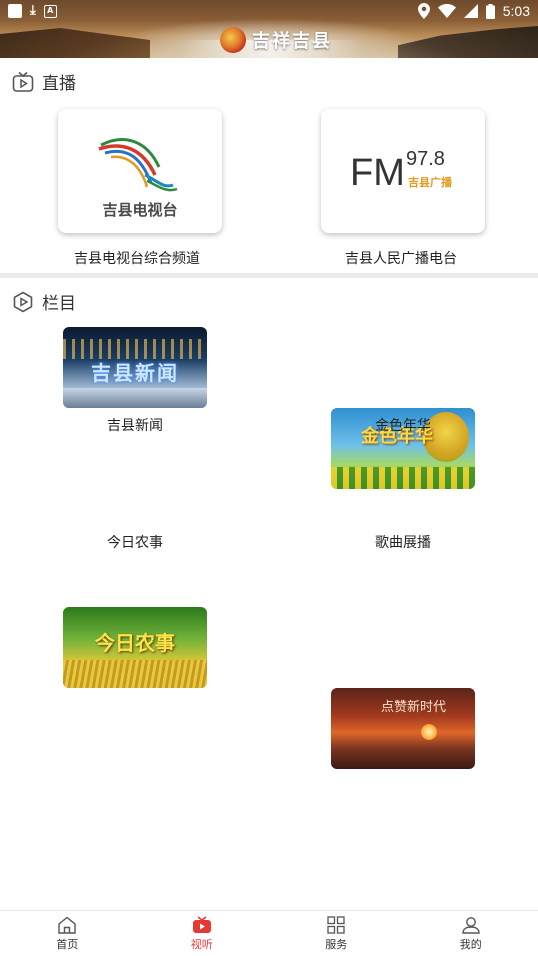  Describe the element at coordinates (336, 924) in the screenshot. I see `grid-icon` at that location.